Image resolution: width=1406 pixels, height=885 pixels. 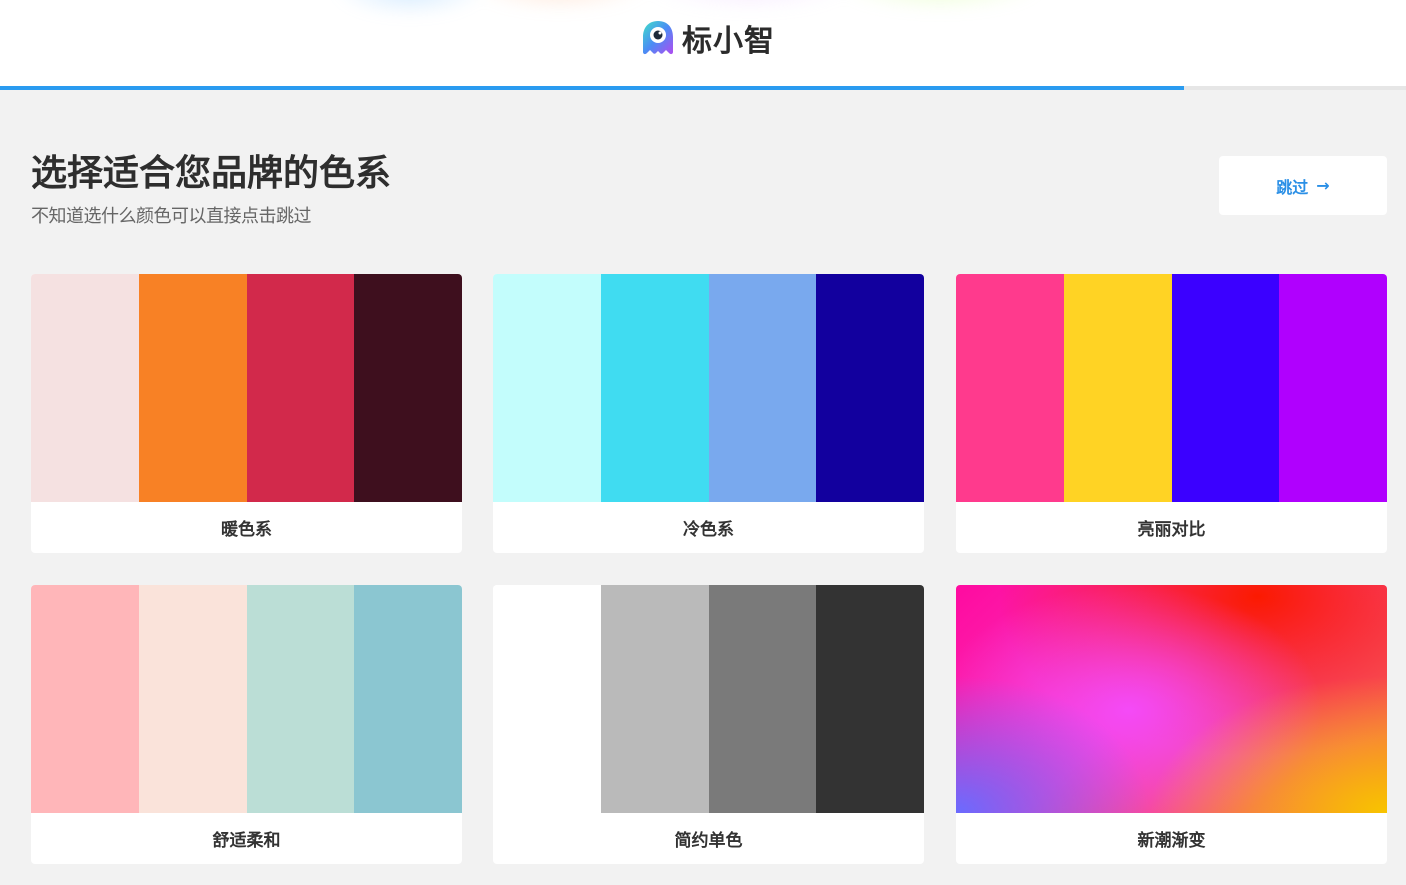 What do you see at coordinates (211, 173) in the screenshot?
I see `page-title: 选择适合您品牌的色系` at bounding box center [211, 173].